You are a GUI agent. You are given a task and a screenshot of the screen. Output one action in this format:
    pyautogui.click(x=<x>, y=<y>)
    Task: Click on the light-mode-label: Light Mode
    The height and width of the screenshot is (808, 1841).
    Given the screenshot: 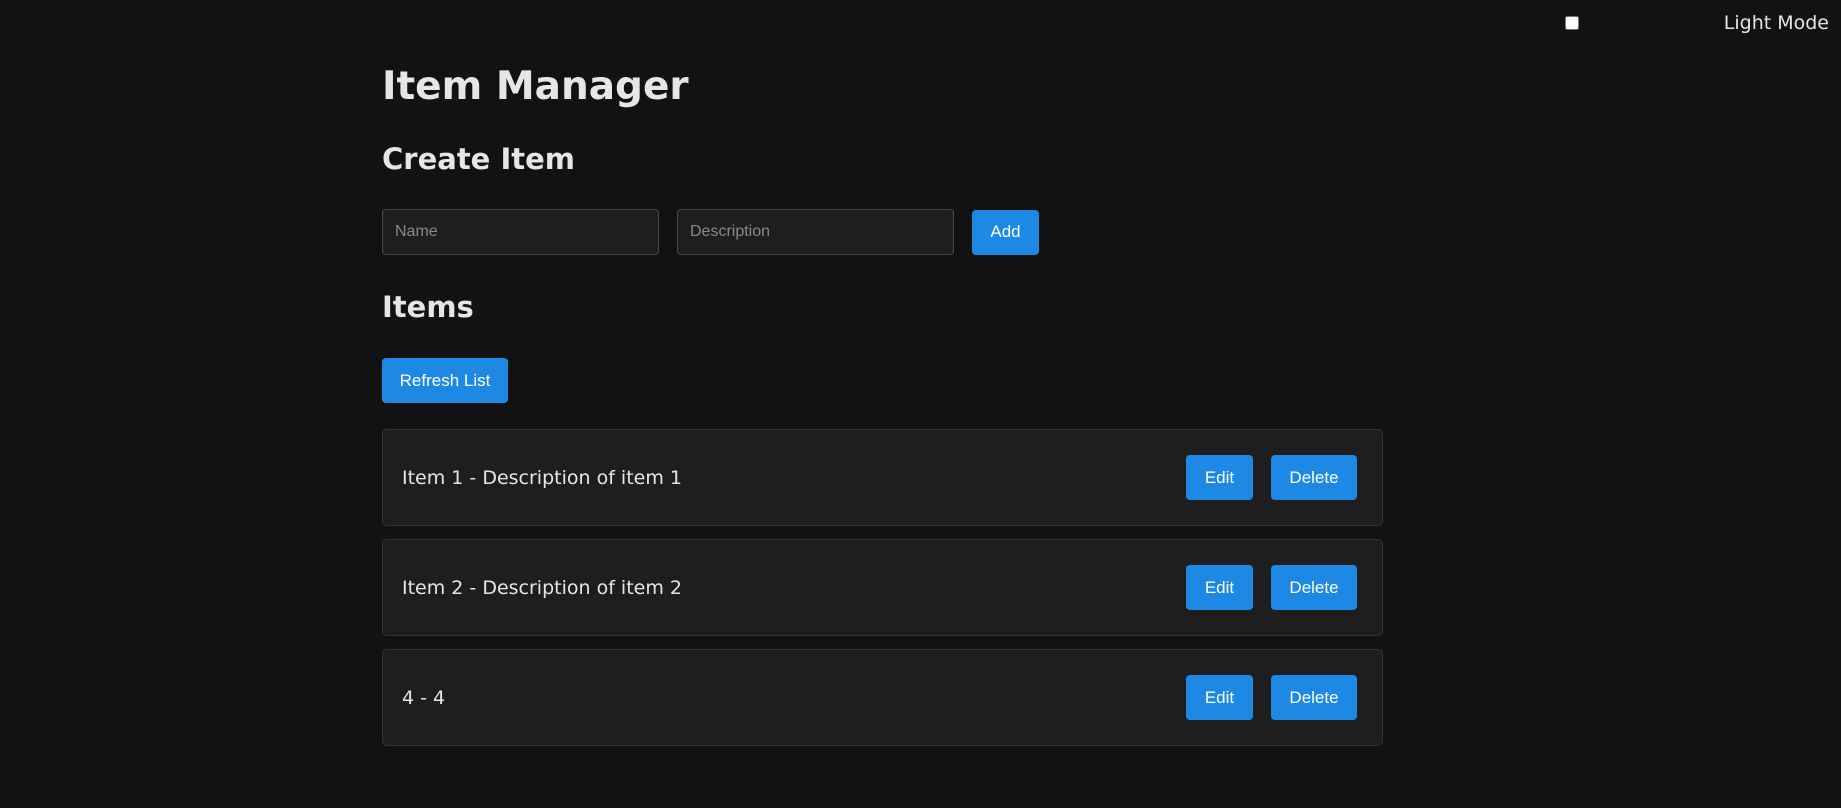 What is the action you would take?
    pyautogui.click(x=1776, y=23)
    